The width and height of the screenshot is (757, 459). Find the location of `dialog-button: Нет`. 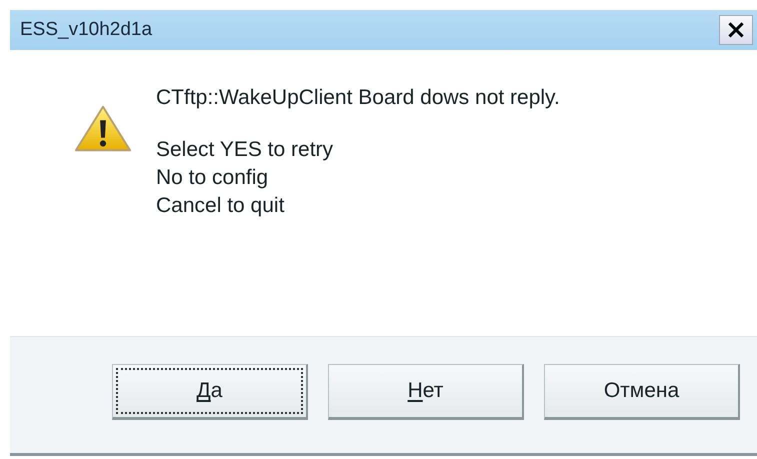

dialog-button: Нет is located at coordinates (426, 392).